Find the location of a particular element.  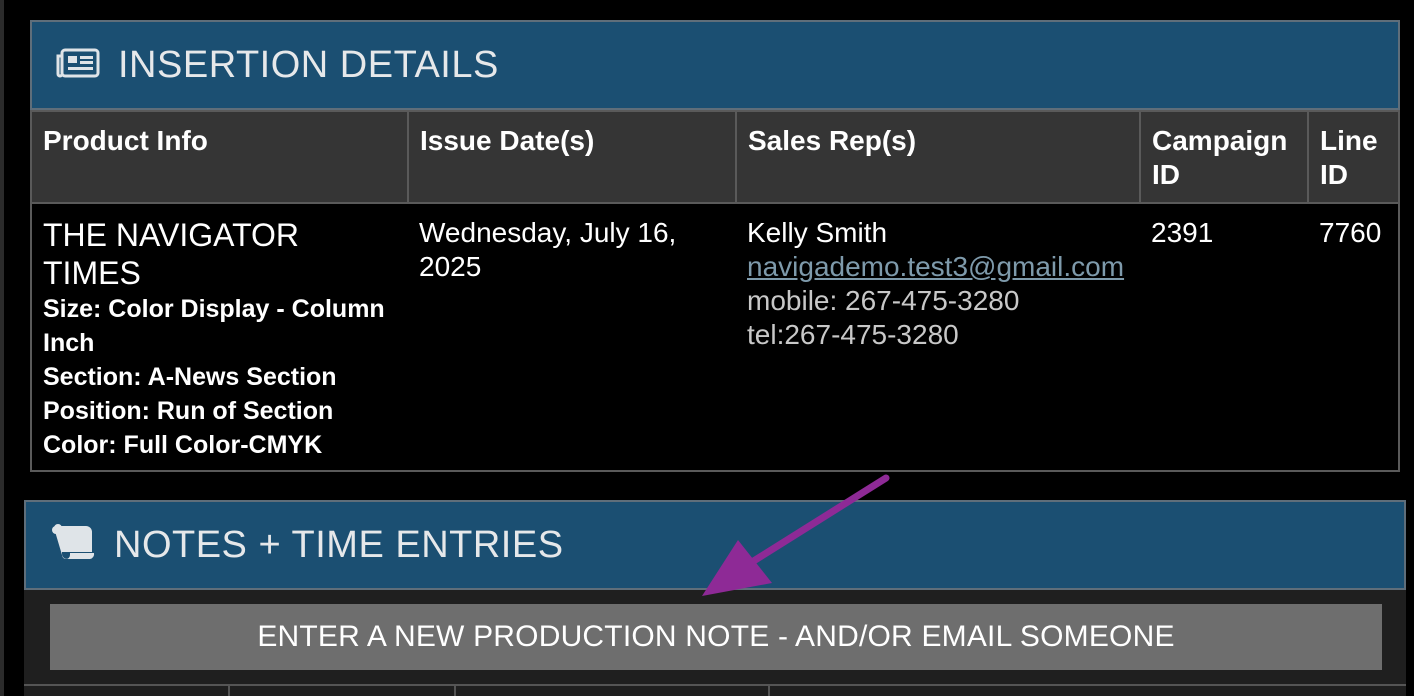

column-header-sales-reps: Sales Rep(s) is located at coordinates (938, 157).